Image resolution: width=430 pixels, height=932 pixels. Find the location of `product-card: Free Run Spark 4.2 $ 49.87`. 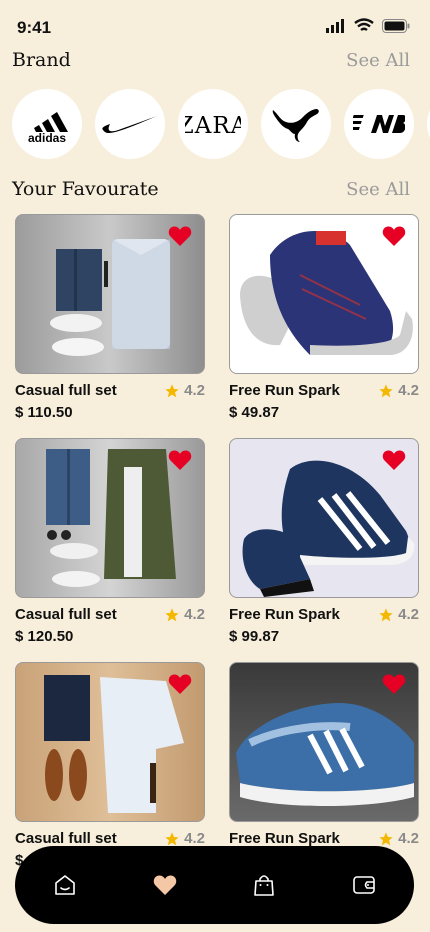

product-card: Free Run Spark 4.2 $ 49.87 is located at coordinates (324, 317).